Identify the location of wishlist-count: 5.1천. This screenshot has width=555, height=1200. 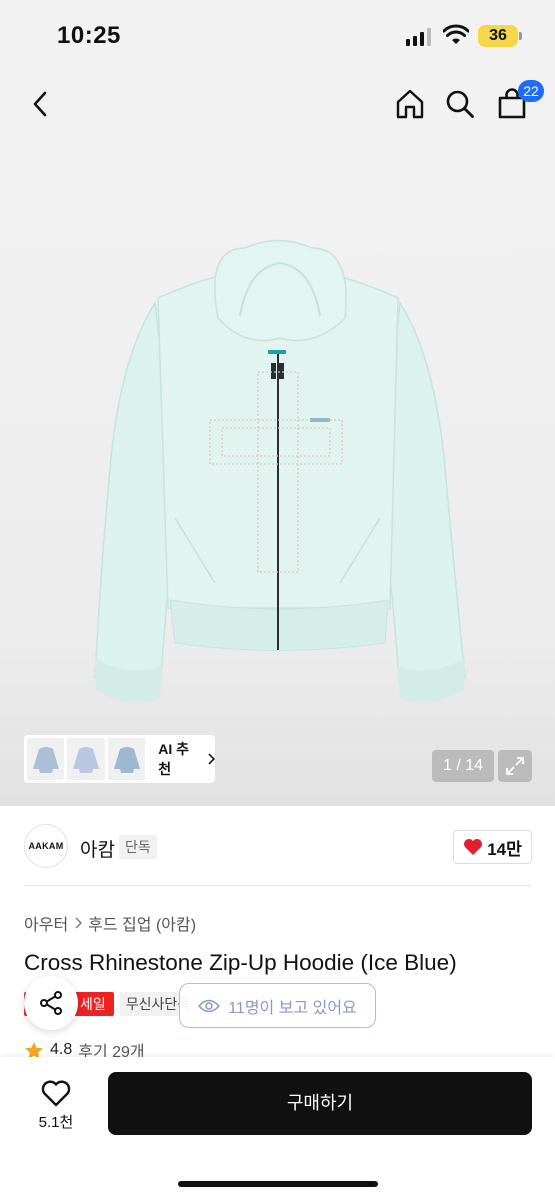
(56, 1122).